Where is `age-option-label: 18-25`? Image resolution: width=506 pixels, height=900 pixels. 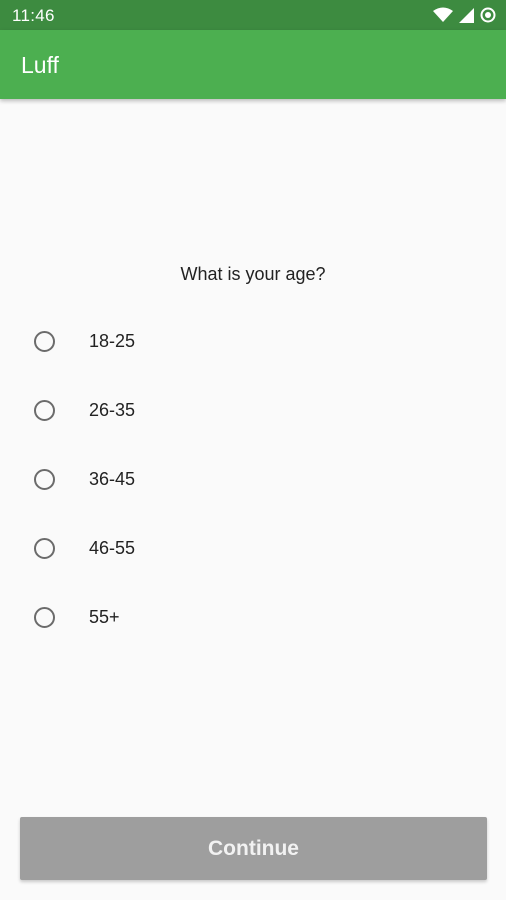 age-option-label: 18-25 is located at coordinates (112, 341).